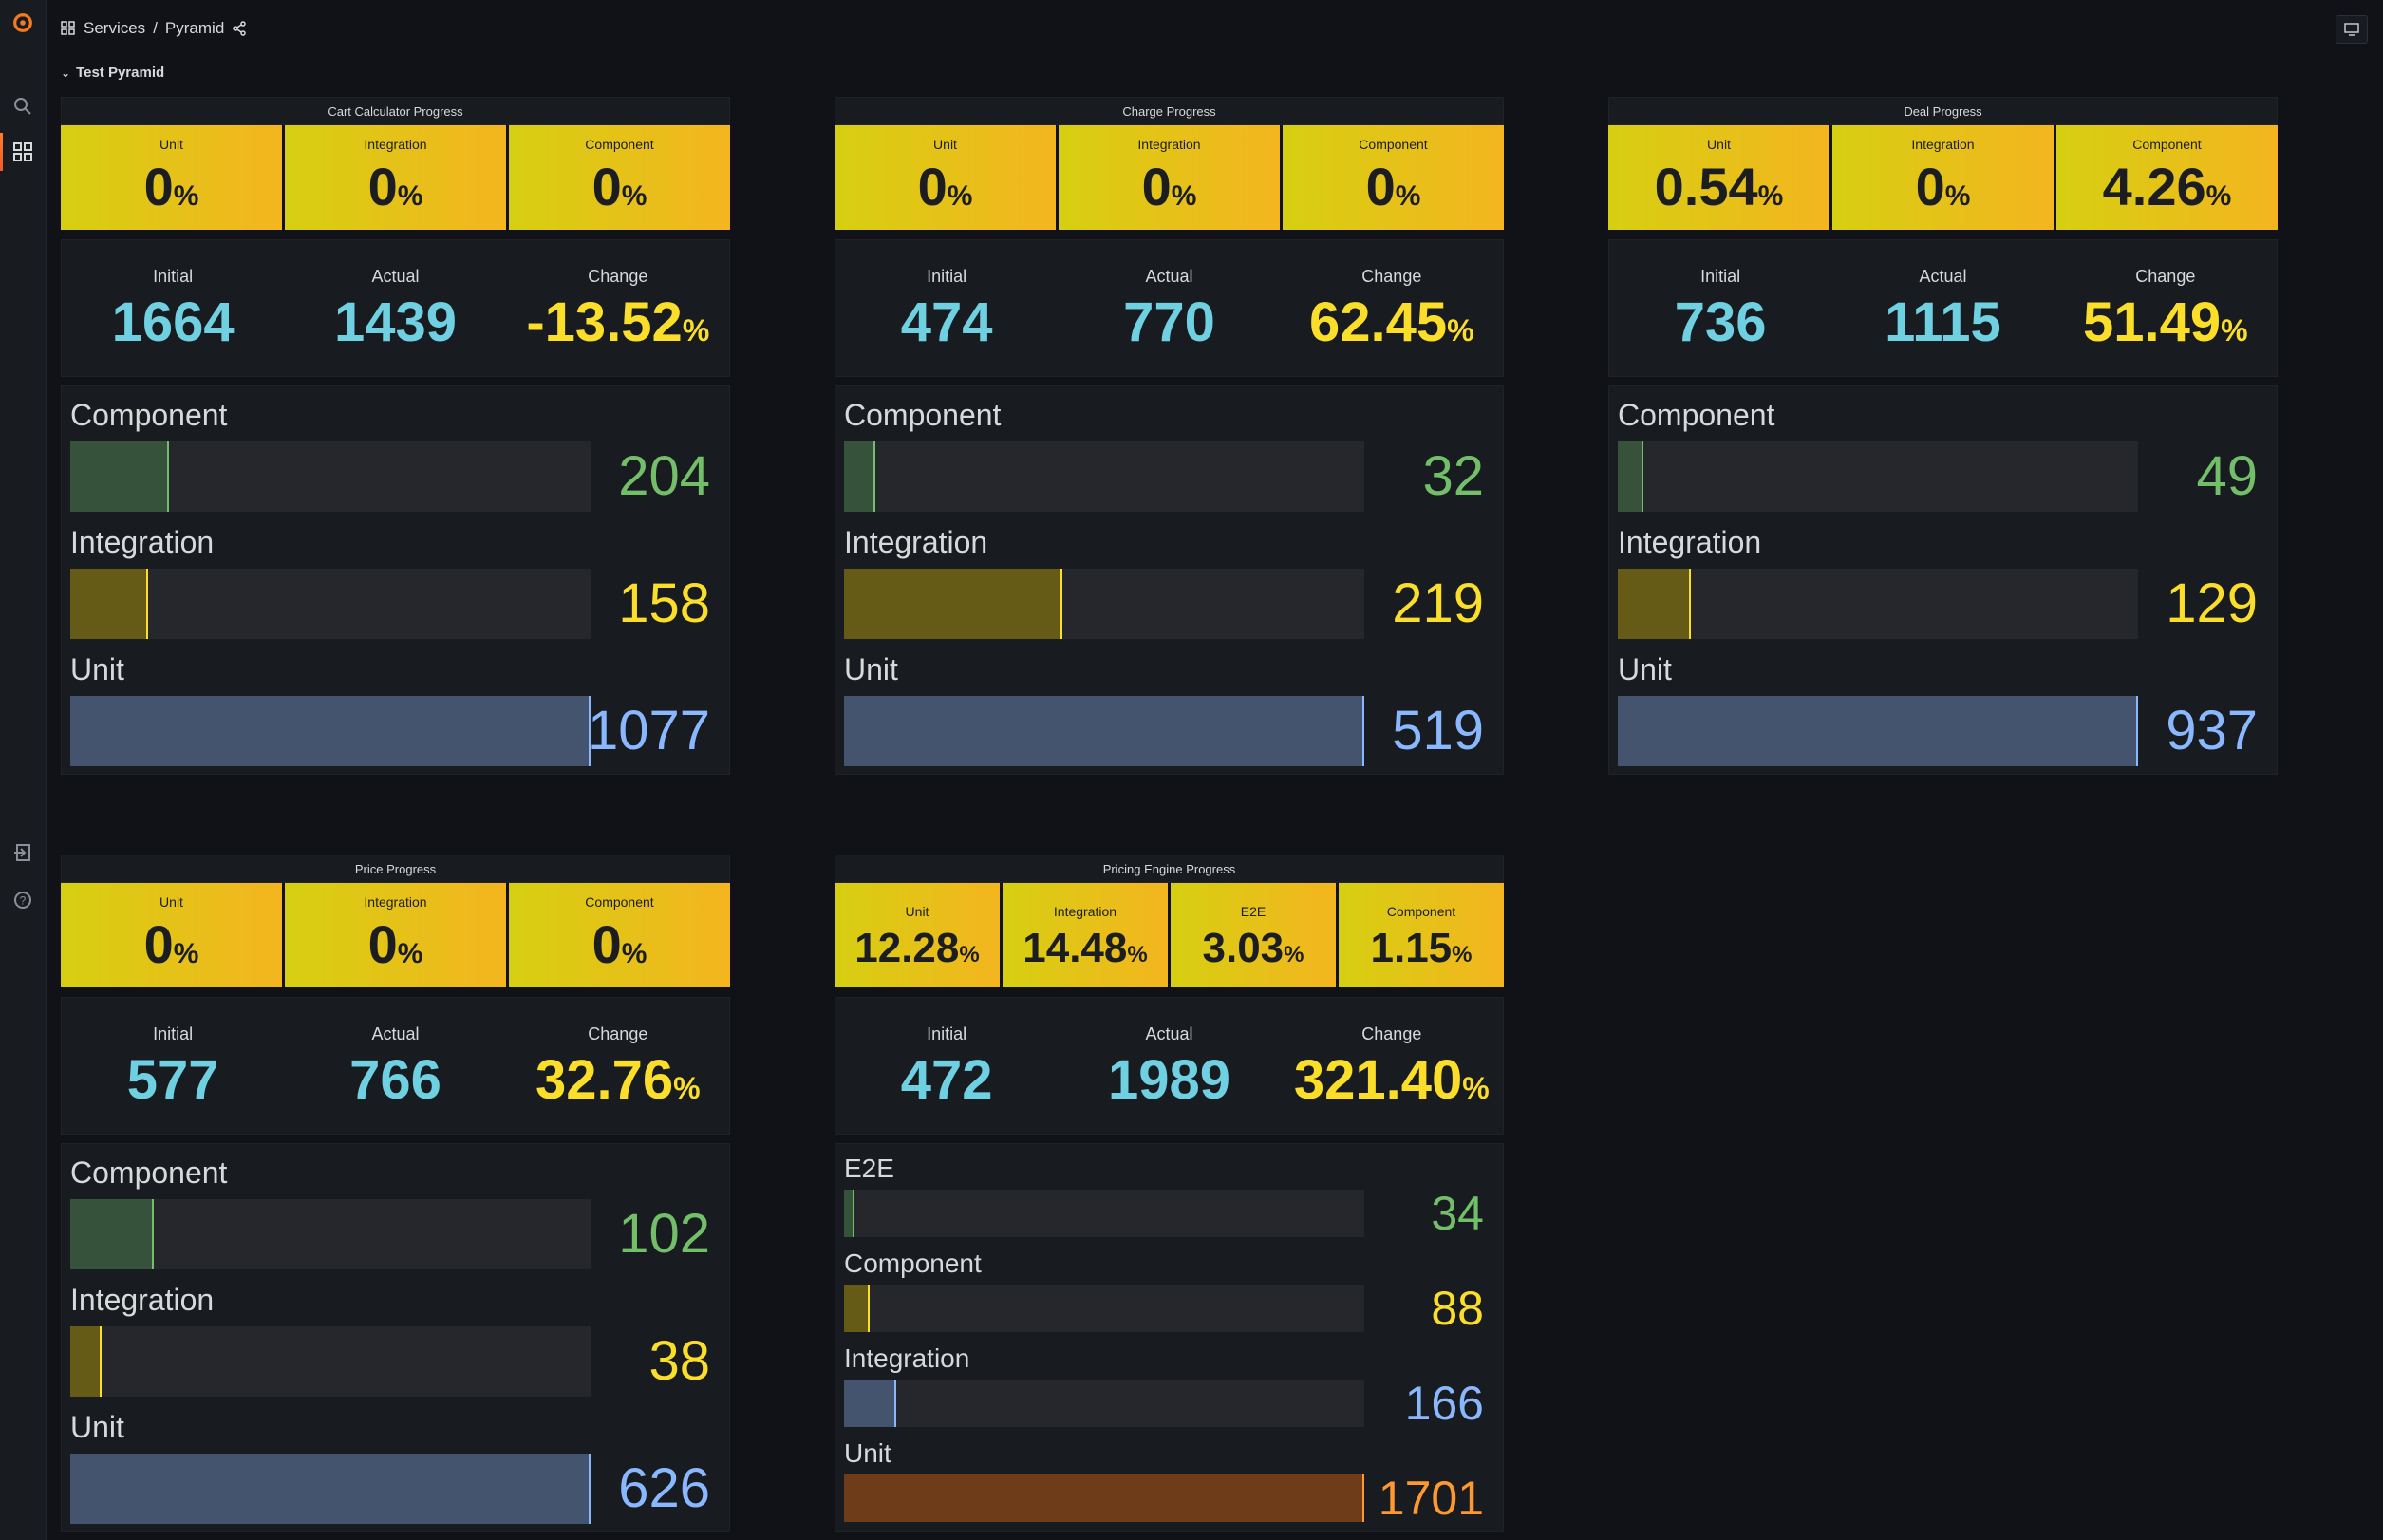  I want to click on grafana-logo-icon, so click(22, 23).